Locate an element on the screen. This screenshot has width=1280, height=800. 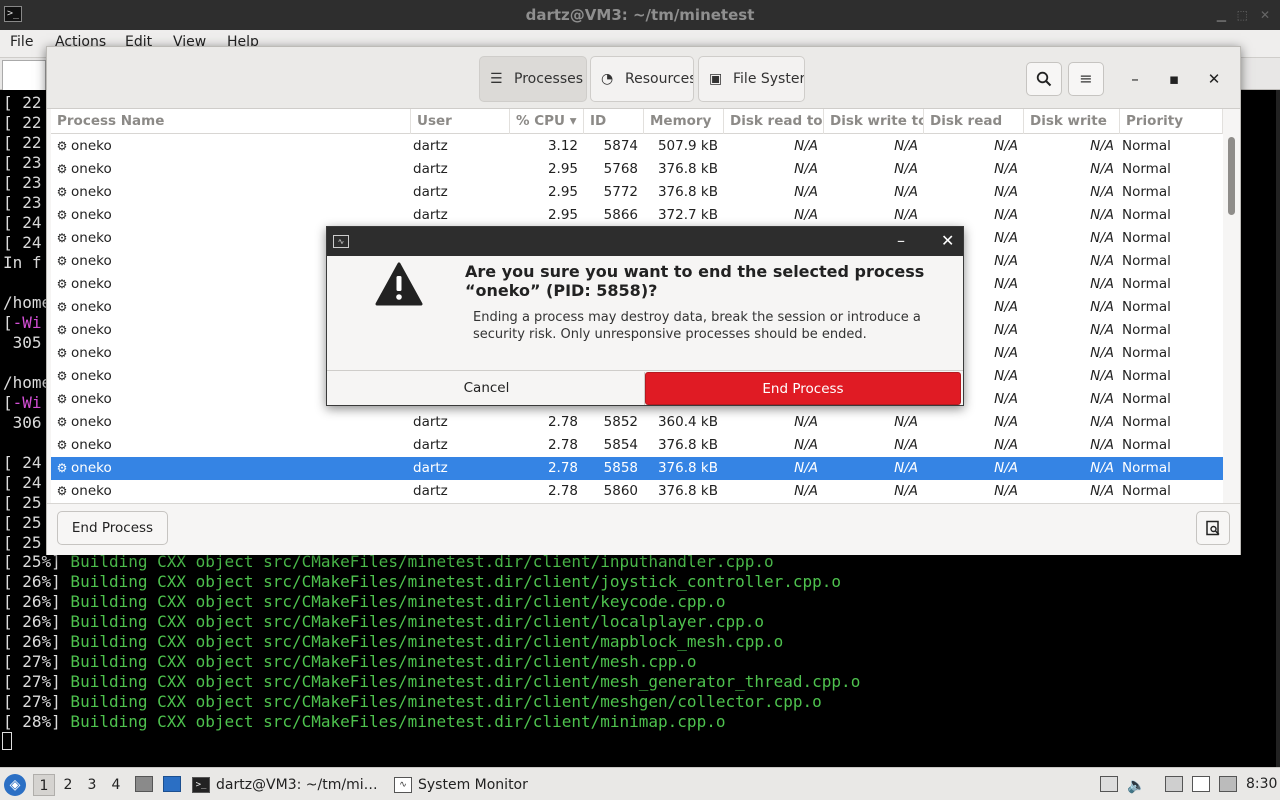
maximize-button: ▪ is located at coordinates (1174, 79).